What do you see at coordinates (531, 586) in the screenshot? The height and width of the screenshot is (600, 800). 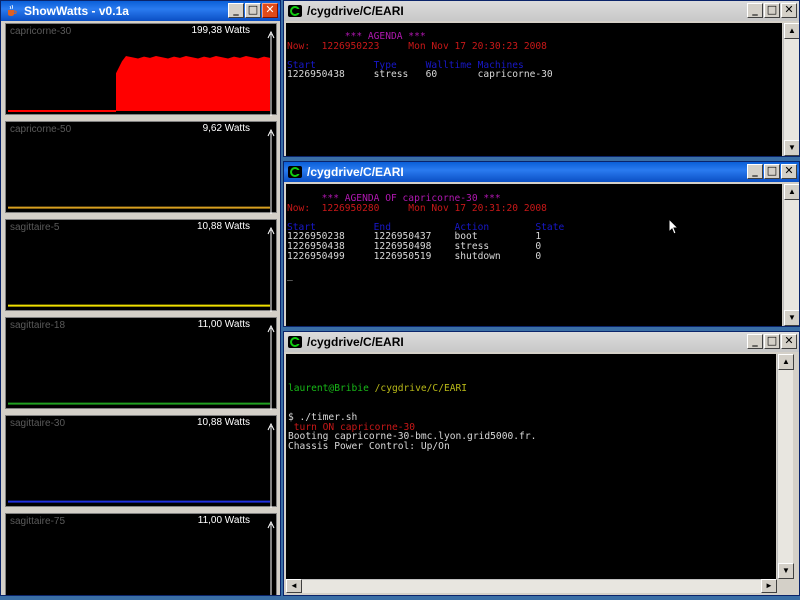 I see `horizontal-scrollbar: ◄ ►` at bounding box center [531, 586].